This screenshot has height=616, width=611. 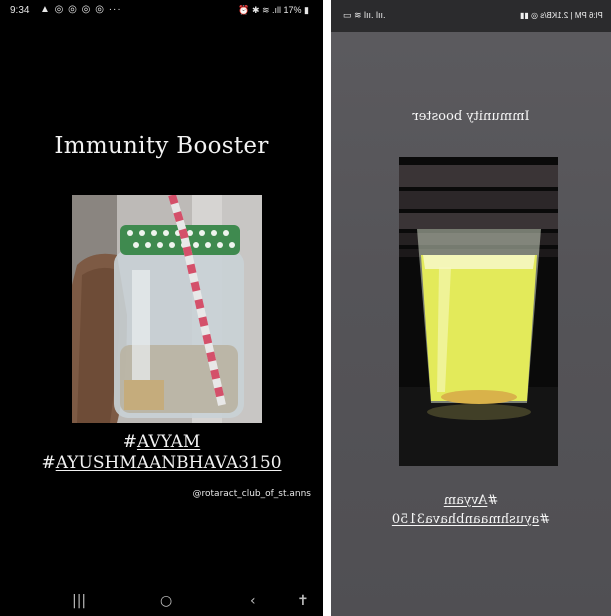 I want to click on hashtag-ayushmaanbhava: #AYUSHMAANBHAVA3150, so click(x=161, y=463).